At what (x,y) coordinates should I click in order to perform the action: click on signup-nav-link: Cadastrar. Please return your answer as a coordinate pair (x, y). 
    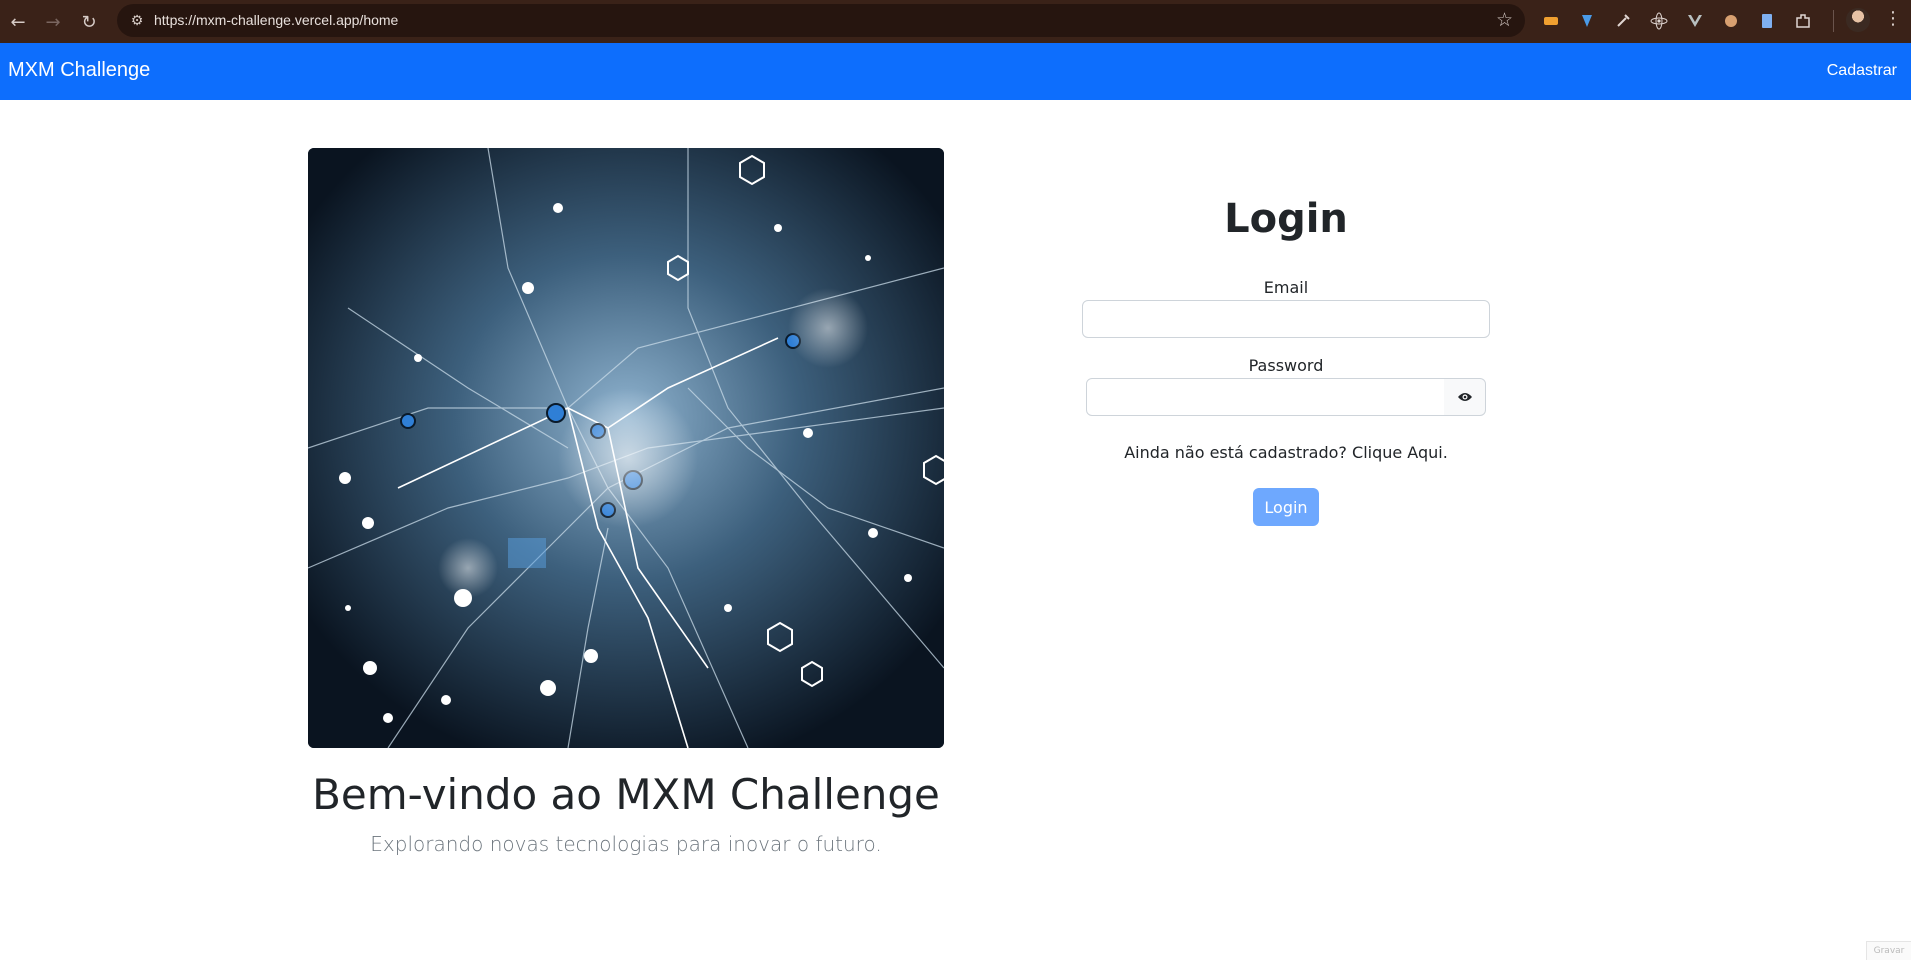
    Looking at the image, I should click on (1862, 71).